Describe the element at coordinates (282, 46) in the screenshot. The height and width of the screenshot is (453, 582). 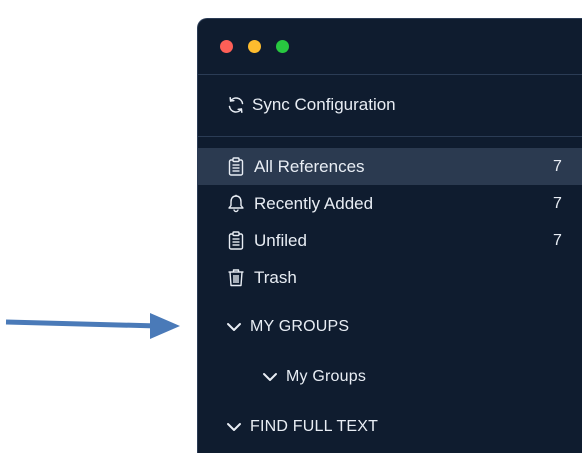
I see `zoom-window-button` at that location.